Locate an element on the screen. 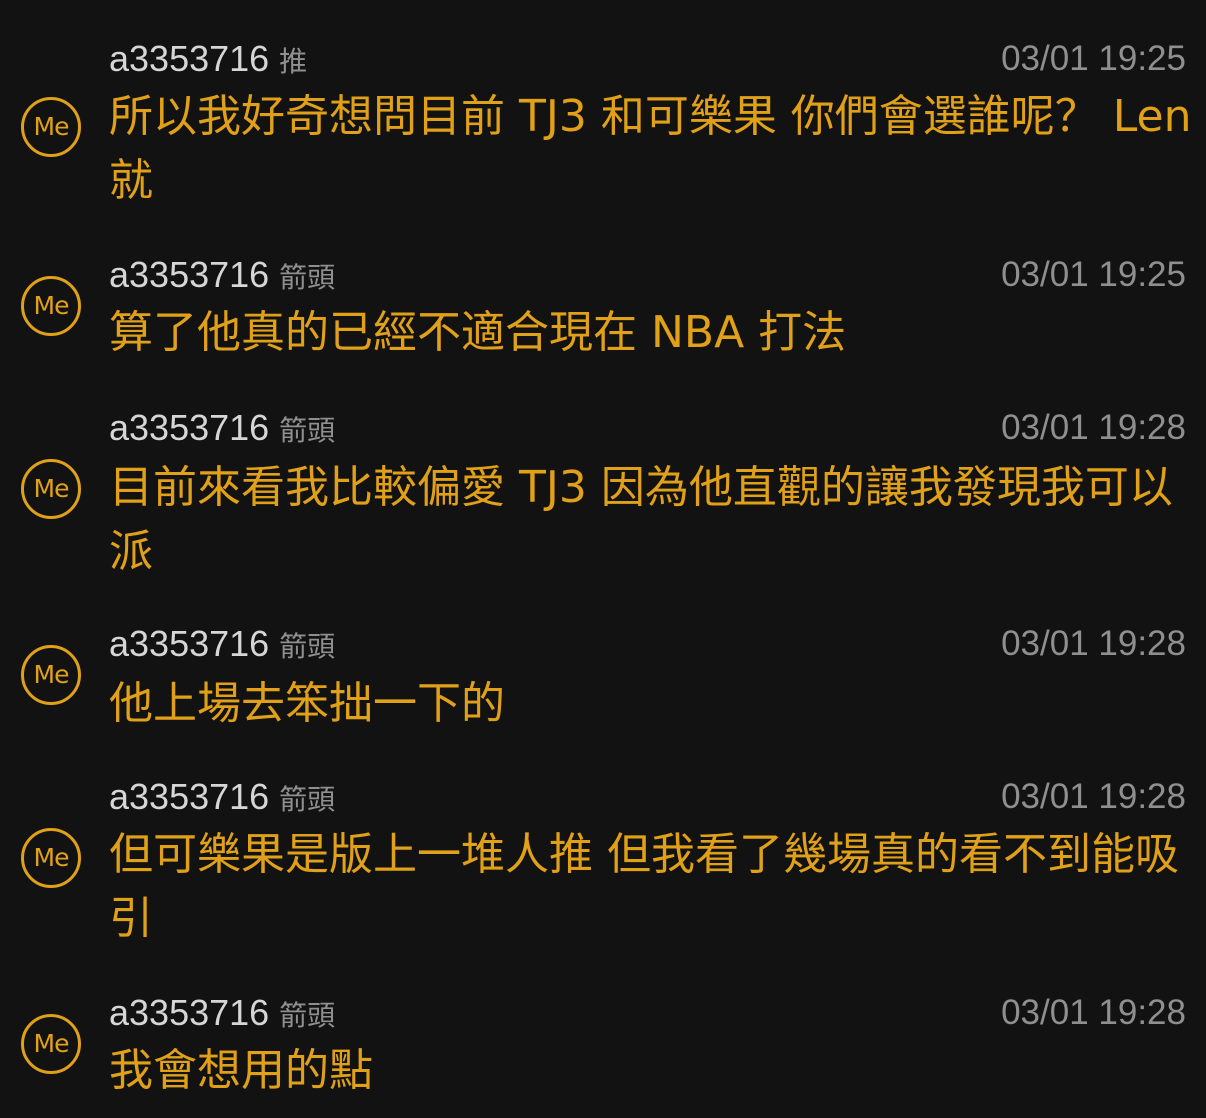 This screenshot has height=1118, width=1206. comment-meta: a3353716 推 is located at coordinates (208, 59).